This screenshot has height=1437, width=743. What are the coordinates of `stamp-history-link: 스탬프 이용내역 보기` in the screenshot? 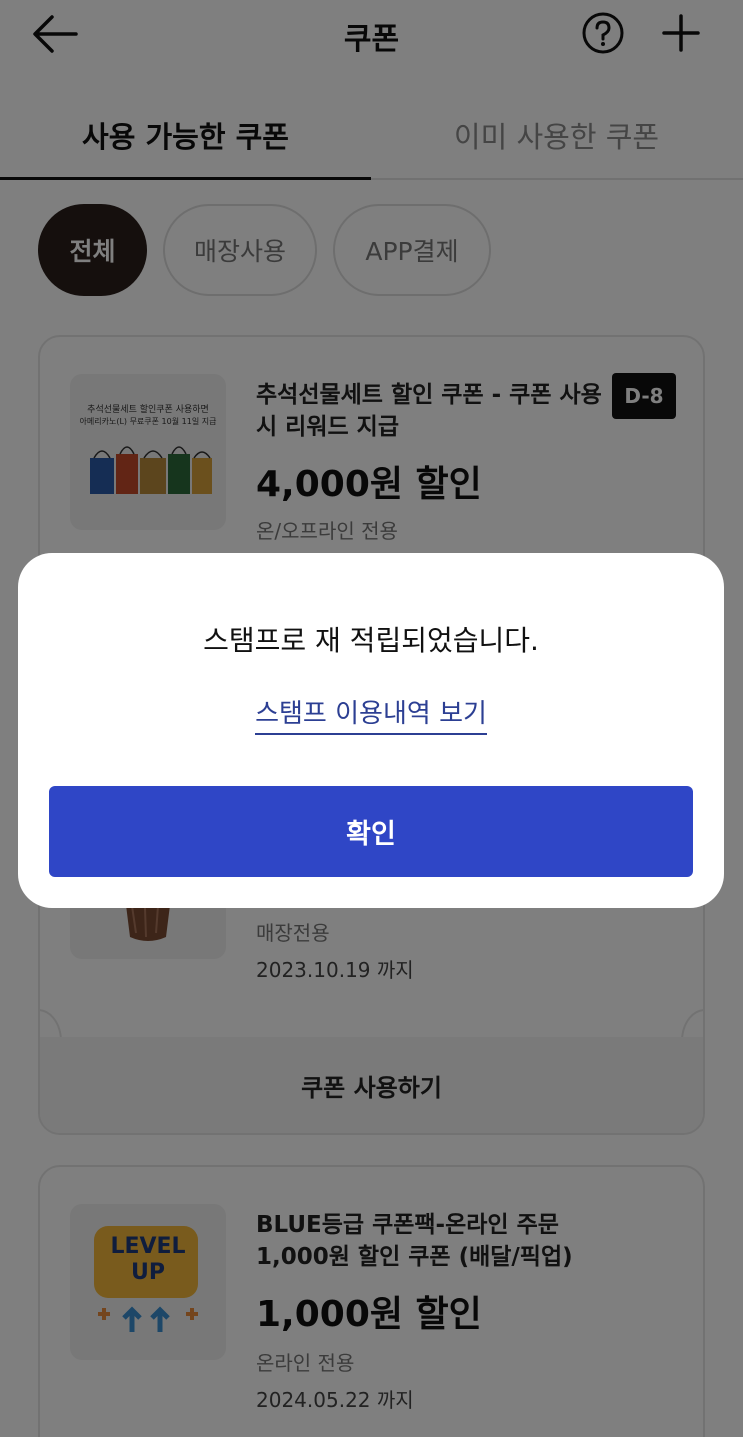 It's located at (371, 717).